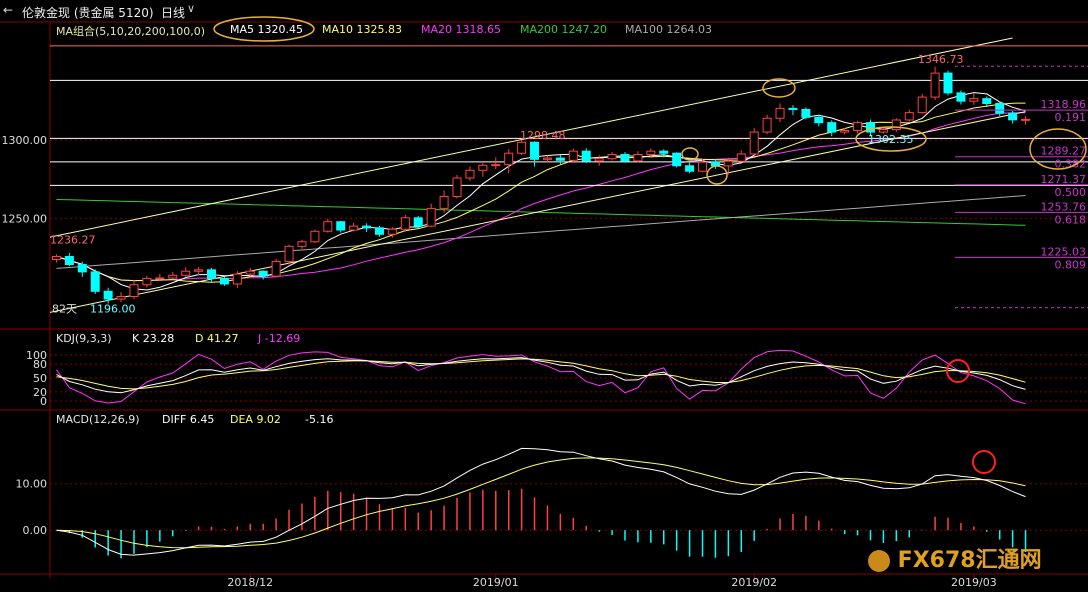 Image resolution: width=1088 pixels, height=592 pixels. Describe the element at coordinates (984, 462) in the screenshot. I see `signal-marker-circle` at that location.